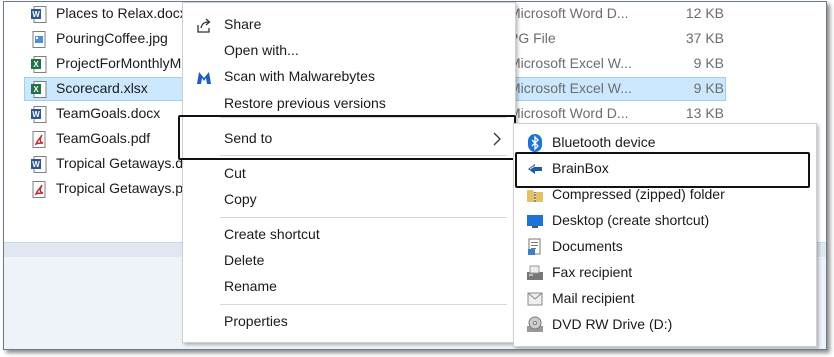 The width and height of the screenshot is (834, 357). Describe the element at coordinates (204, 25) in the screenshot. I see `share-icon` at that location.